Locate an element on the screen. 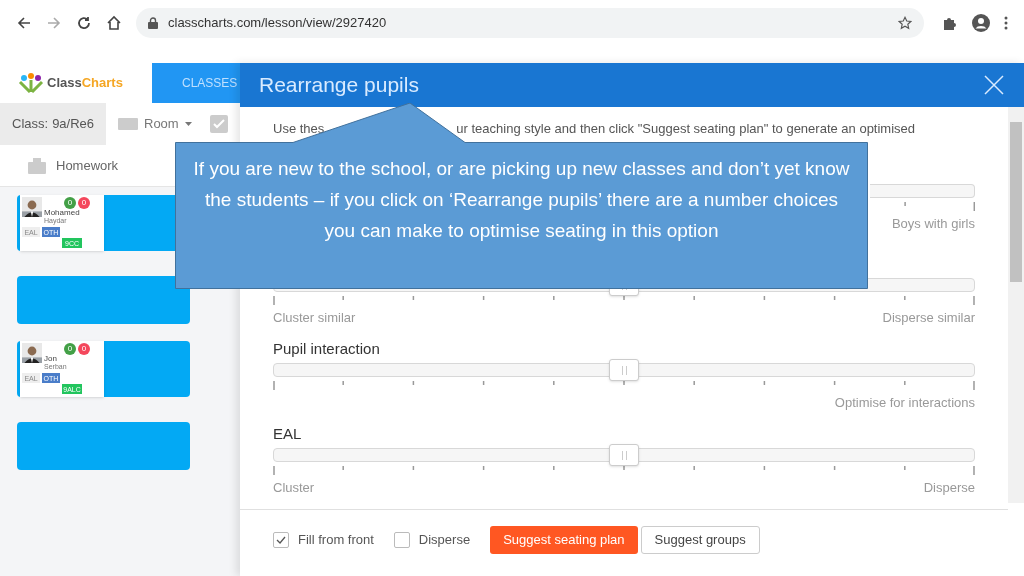 This screenshot has width=1024, height=576. class-selector: Class: 9a/Re6 is located at coordinates (53, 124).